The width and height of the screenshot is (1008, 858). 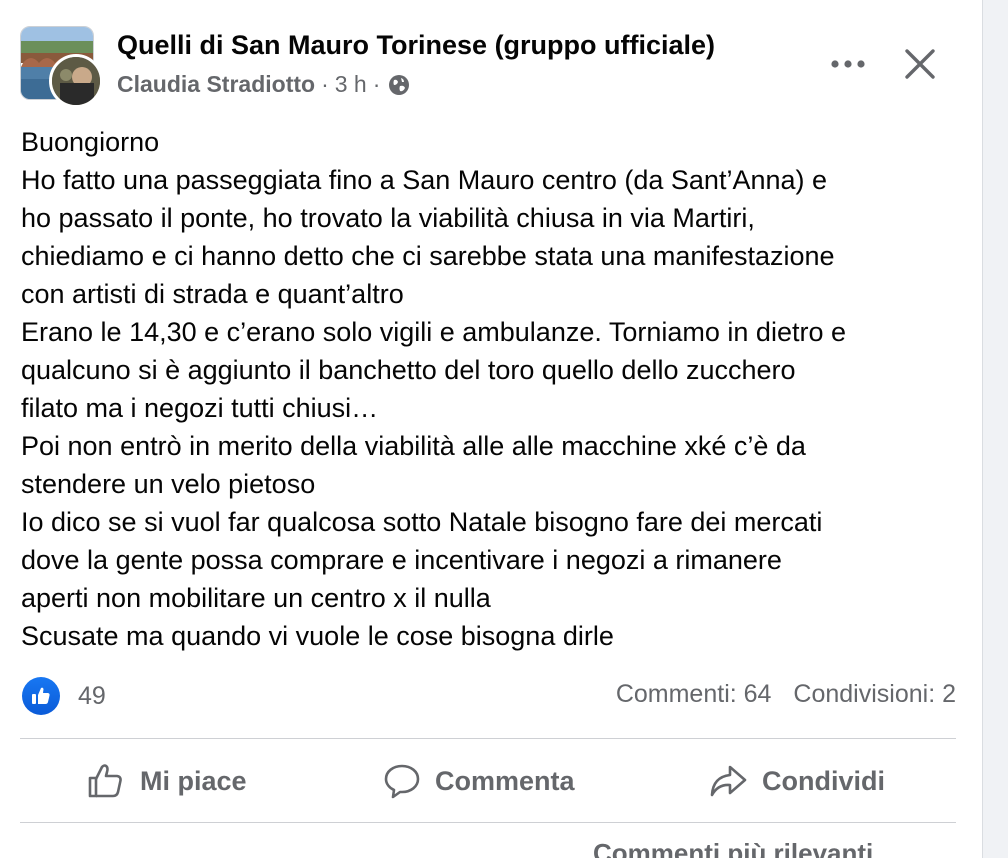 What do you see at coordinates (76, 81) in the screenshot?
I see `author-avatar` at bounding box center [76, 81].